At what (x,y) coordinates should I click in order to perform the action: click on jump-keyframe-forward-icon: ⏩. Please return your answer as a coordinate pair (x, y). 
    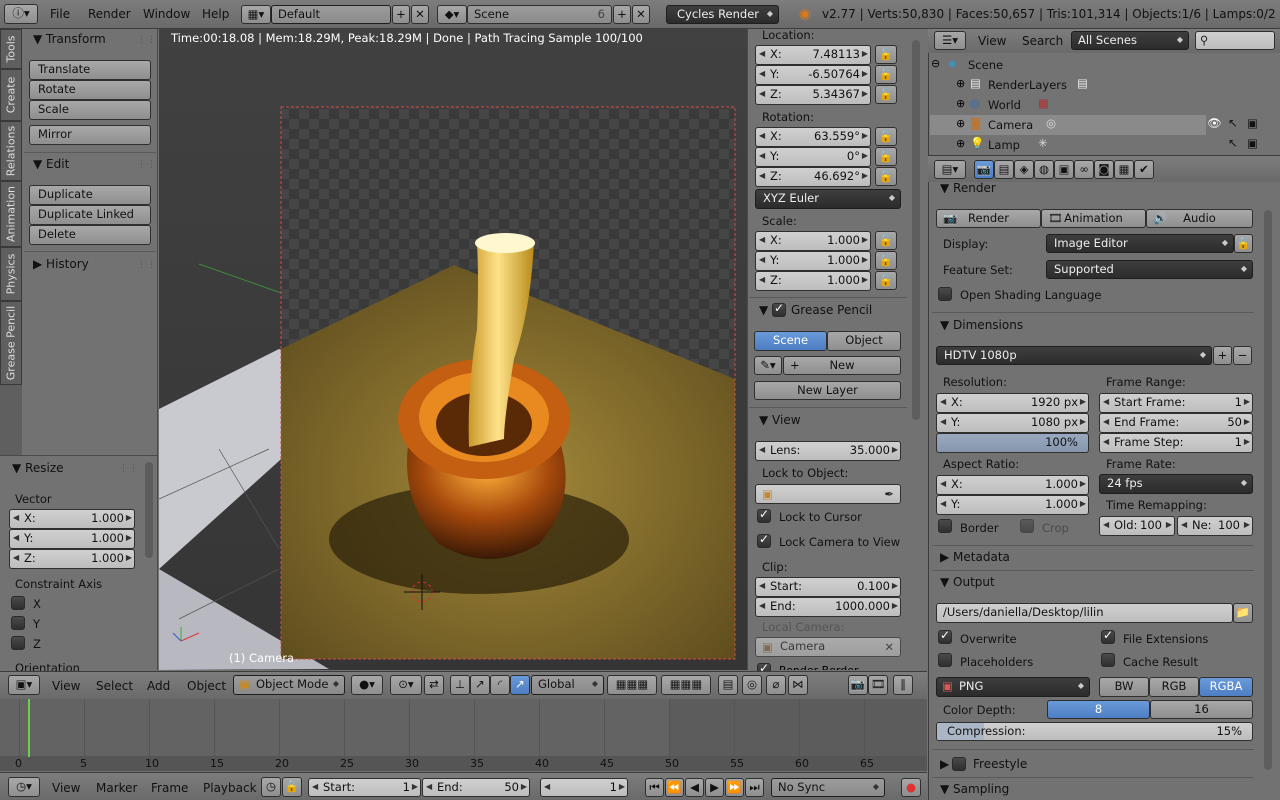
    Looking at the image, I should click on (734, 787).